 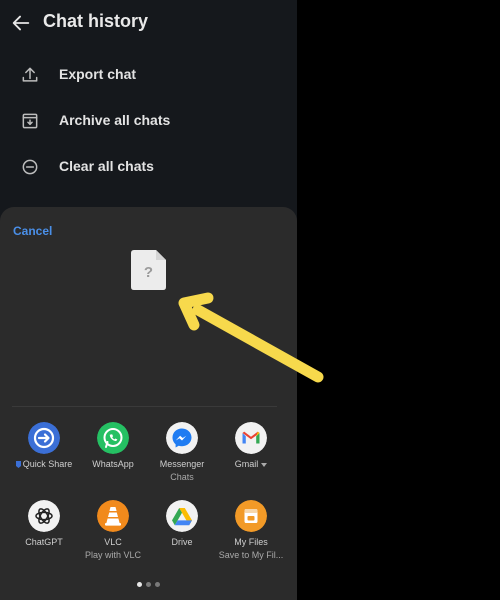 I want to click on menu-item-label: Clear all chats, so click(x=106, y=166).